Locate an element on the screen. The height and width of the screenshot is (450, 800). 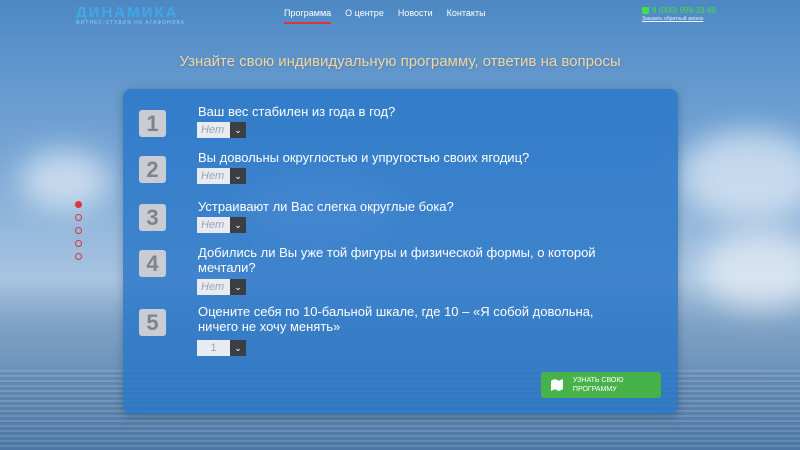
question-number: 5 is located at coordinates (152, 322).